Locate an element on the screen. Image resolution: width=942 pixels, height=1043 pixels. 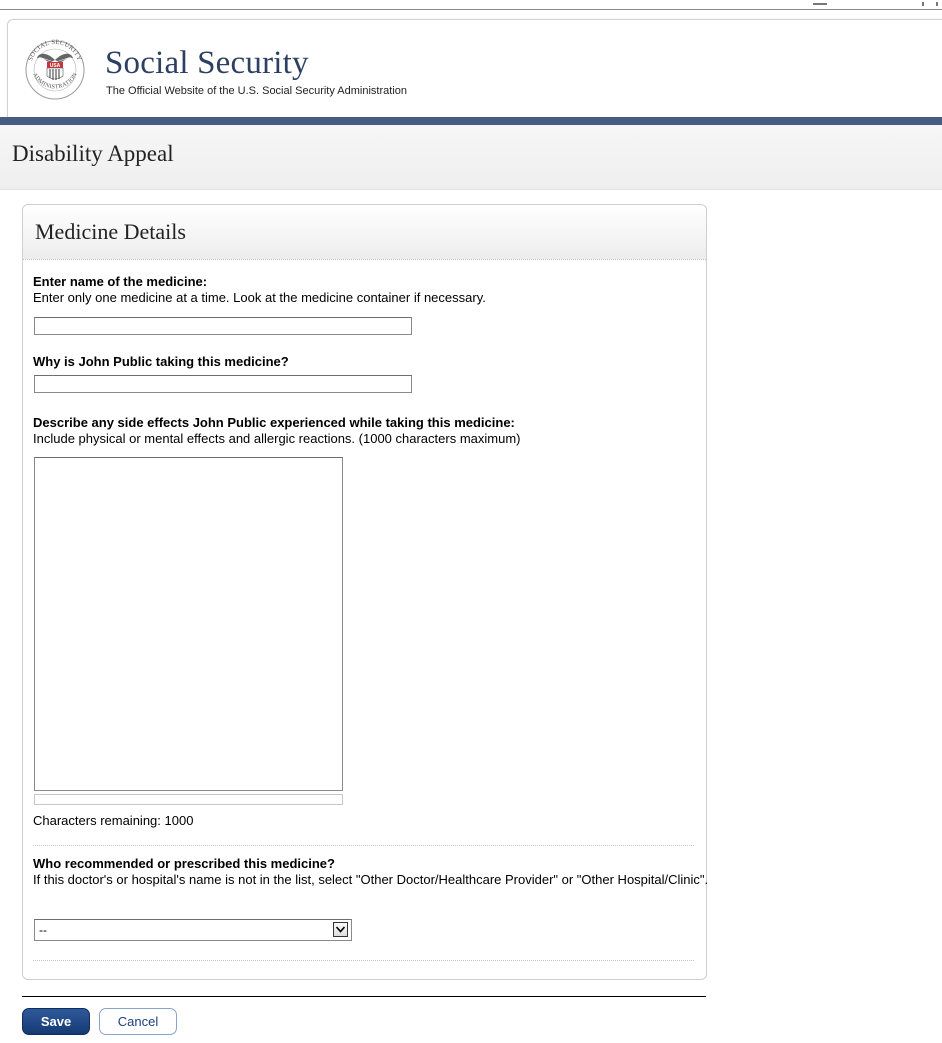
prescriber-select: -- is located at coordinates (193, 930).